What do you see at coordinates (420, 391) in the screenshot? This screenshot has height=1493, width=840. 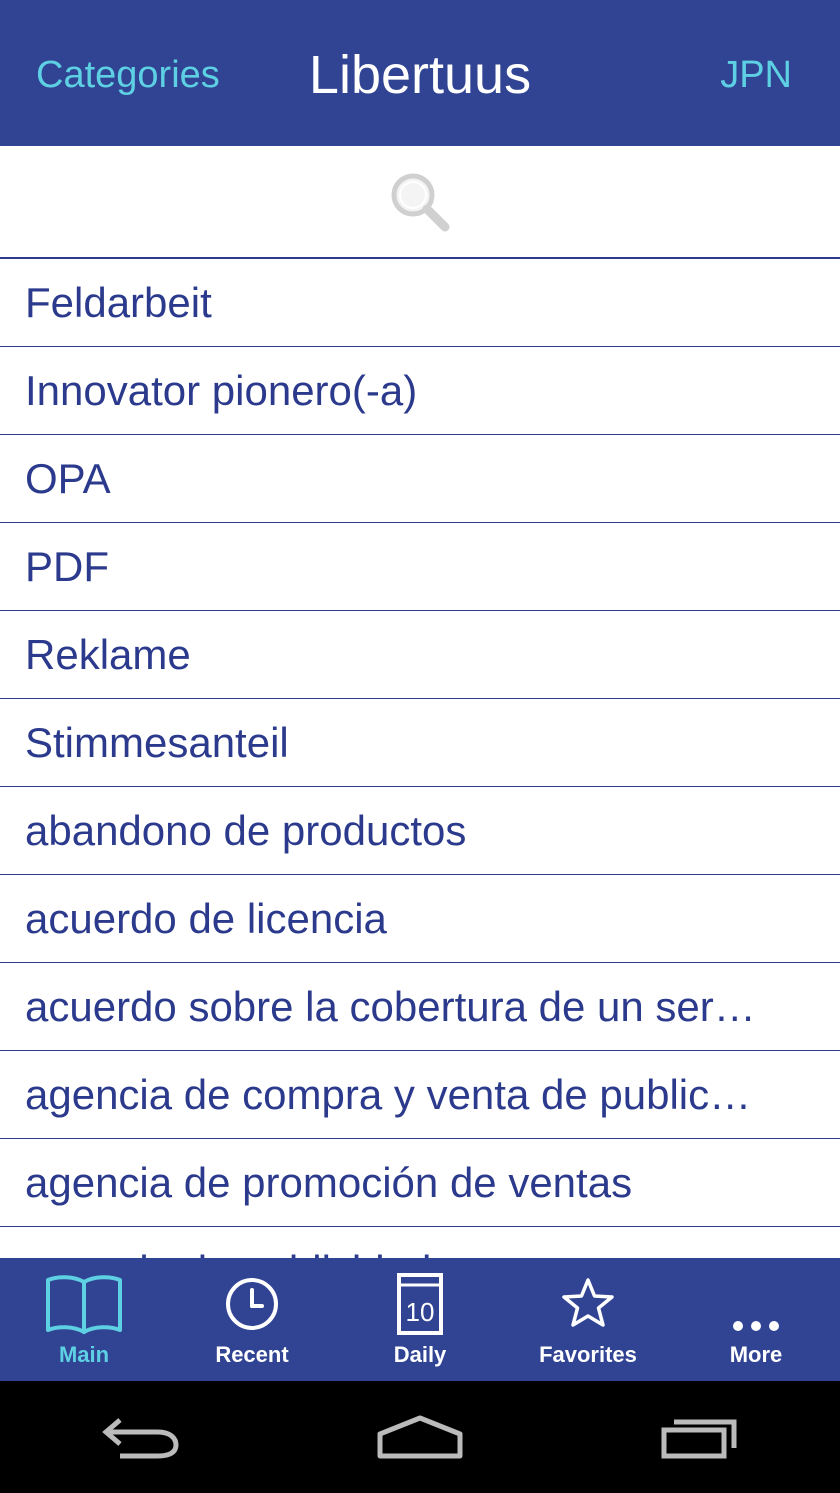 I see `list-item: Innovator pionero(-a)` at bounding box center [420, 391].